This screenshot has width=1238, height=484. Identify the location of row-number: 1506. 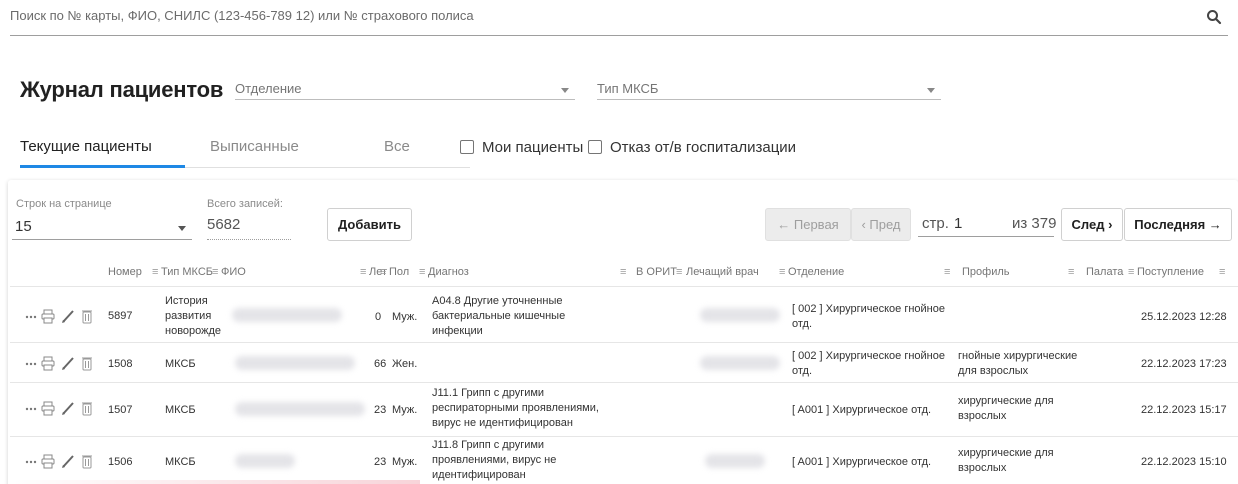
(120, 462).